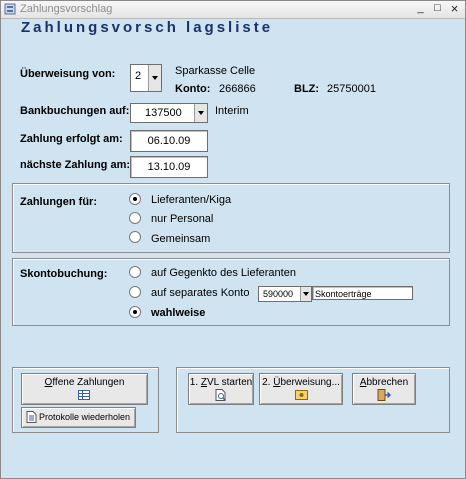 Image resolution: width=466 pixels, height=479 pixels. I want to click on zvl-starten-label: 1. ZVL starten, so click(221, 382).